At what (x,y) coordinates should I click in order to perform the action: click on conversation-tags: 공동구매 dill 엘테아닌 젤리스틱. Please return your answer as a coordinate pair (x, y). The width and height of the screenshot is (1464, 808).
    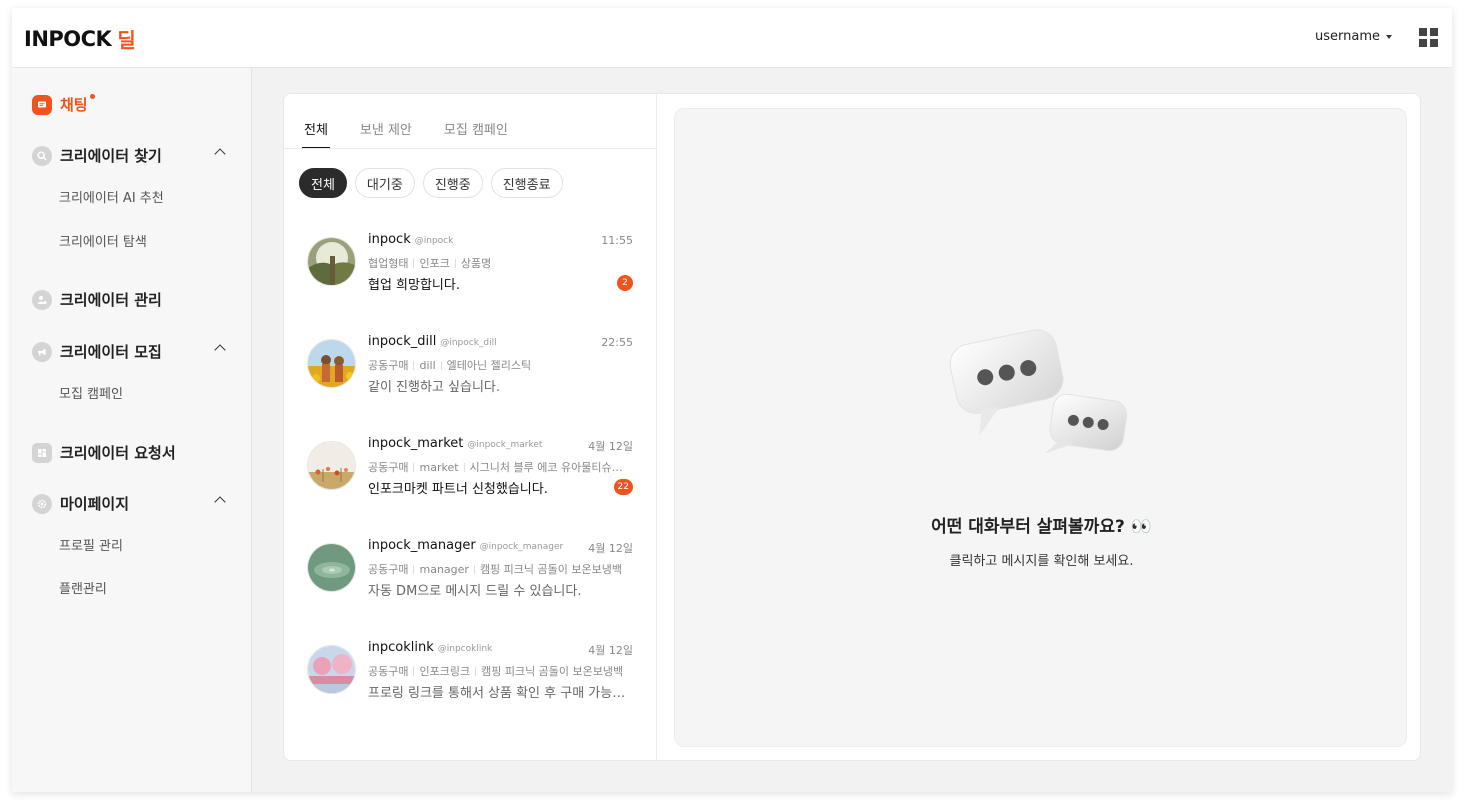
    Looking at the image, I should click on (499, 365).